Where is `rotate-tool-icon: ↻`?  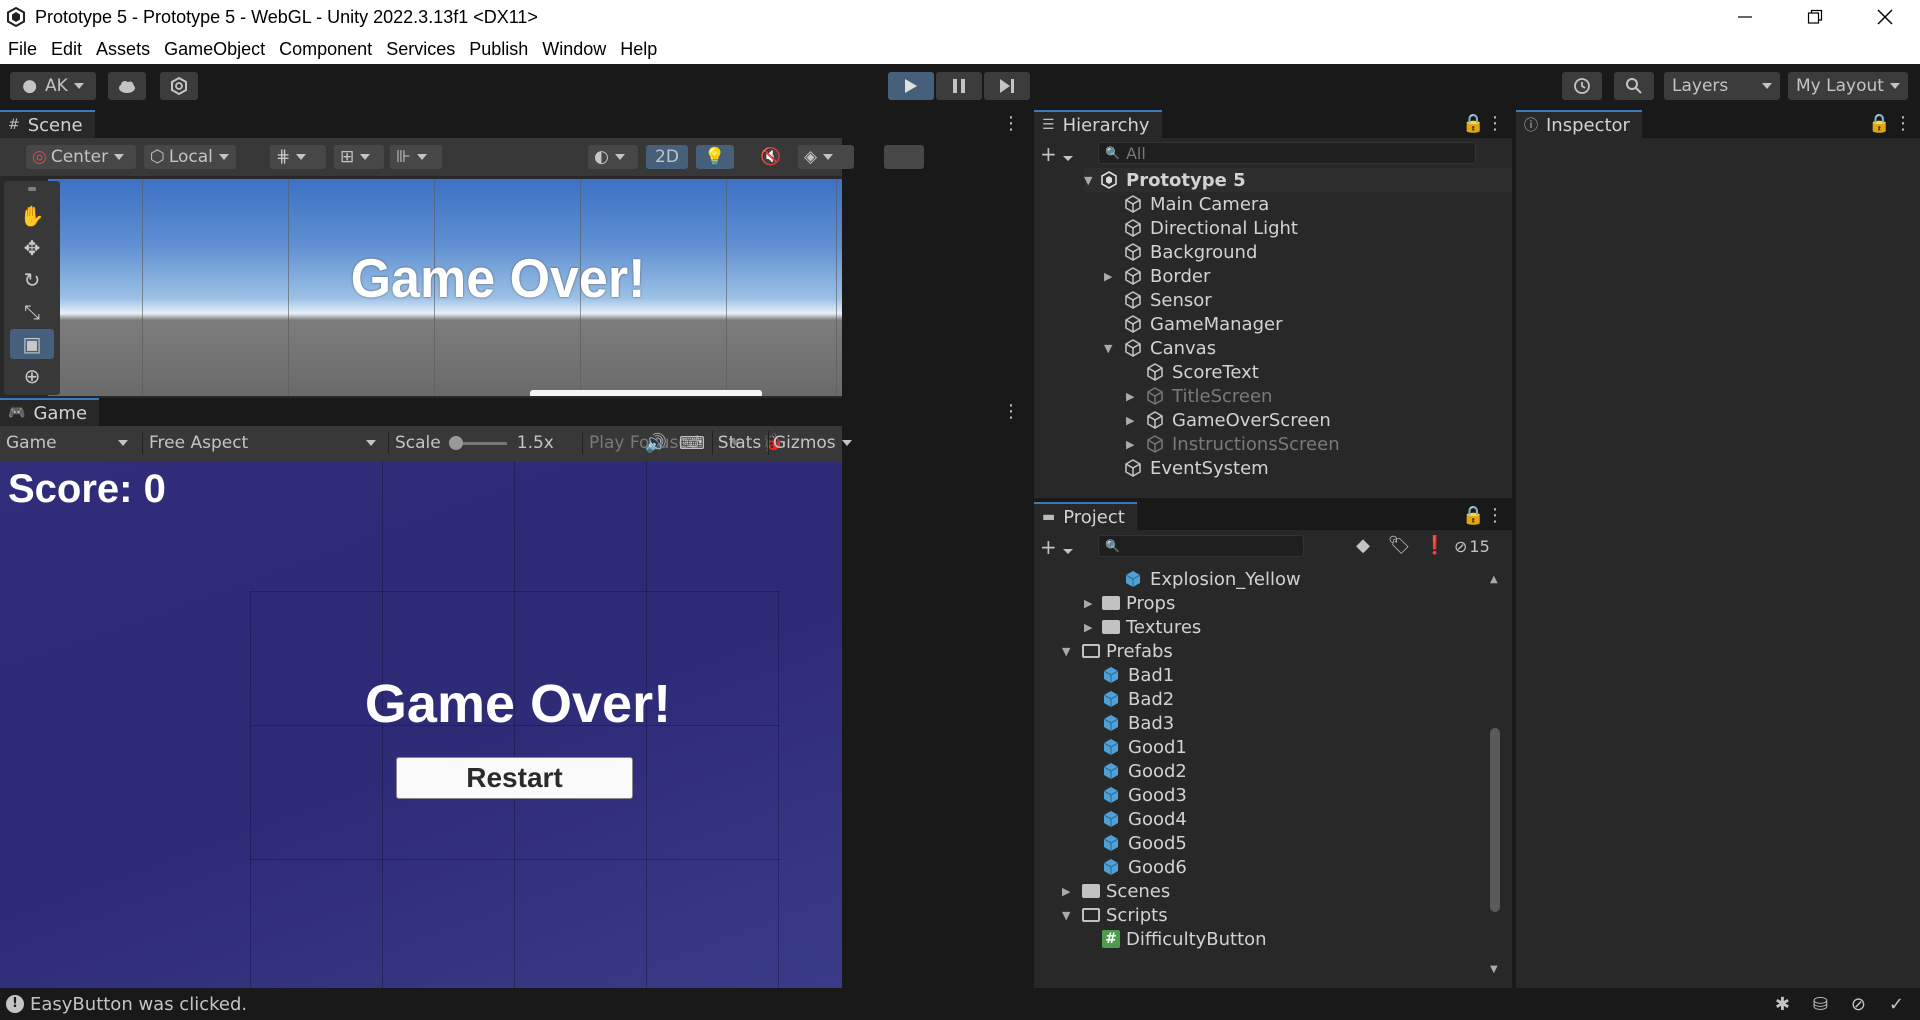 rotate-tool-icon: ↻ is located at coordinates (32, 280).